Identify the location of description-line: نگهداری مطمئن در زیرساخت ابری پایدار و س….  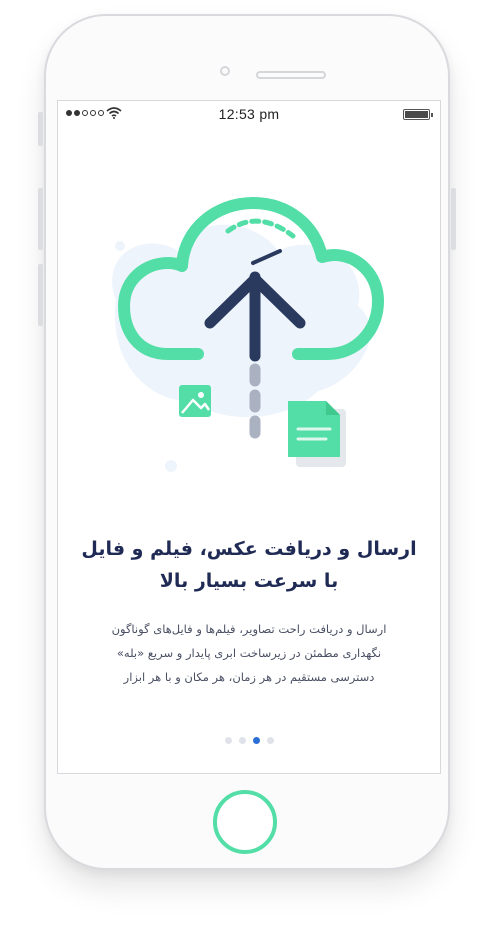
(249, 653).